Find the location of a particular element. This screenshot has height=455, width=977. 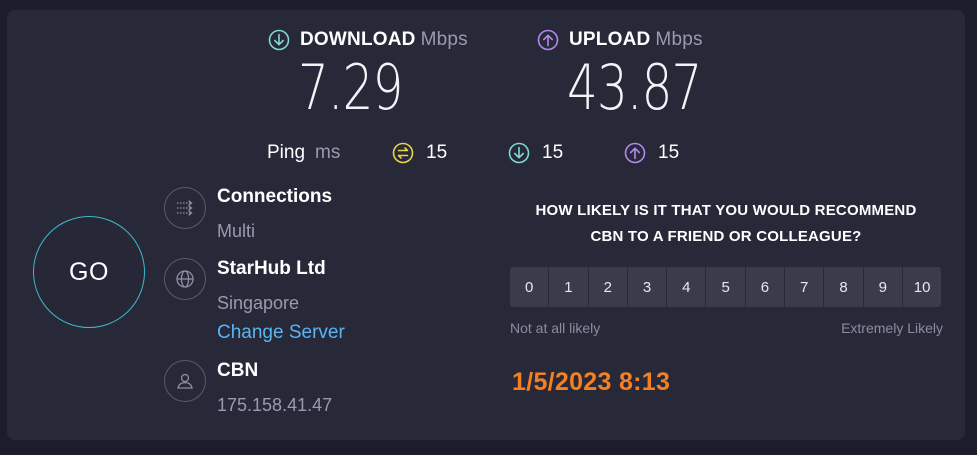

upload-unit: Mbps is located at coordinates (679, 39).